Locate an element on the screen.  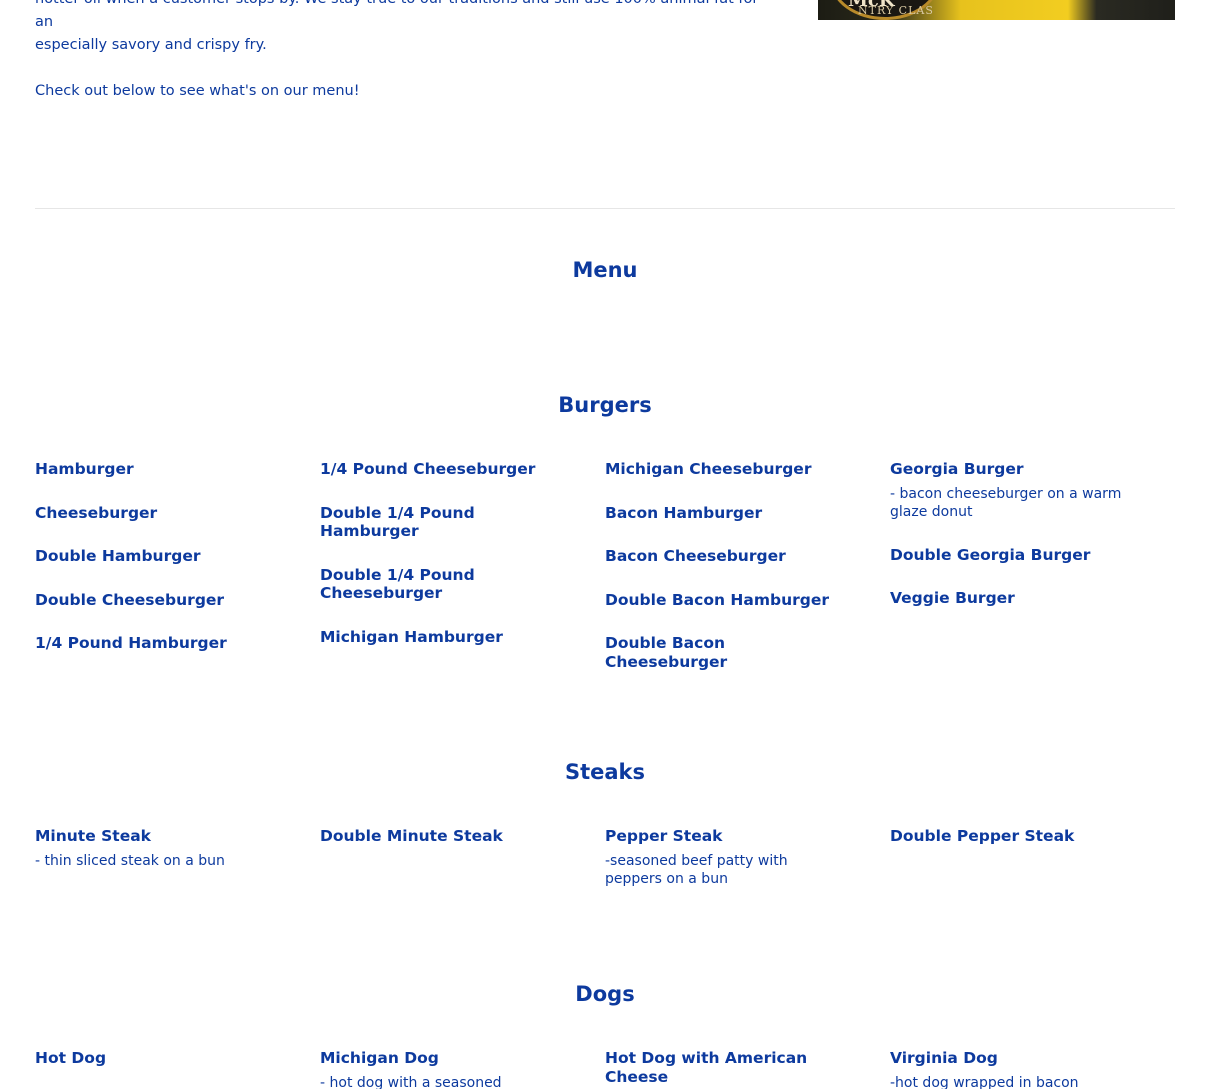
menu-item: Hamburger is located at coordinates (155, 469).